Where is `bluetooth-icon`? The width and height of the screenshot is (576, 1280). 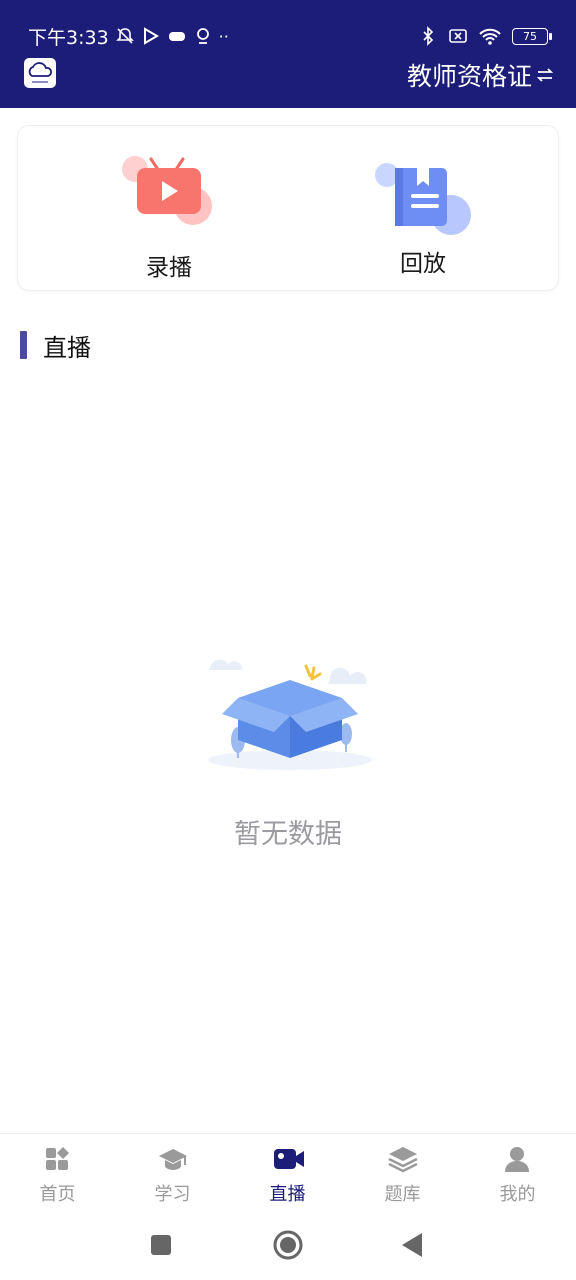
bluetooth-icon is located at coordinates (428, 36).